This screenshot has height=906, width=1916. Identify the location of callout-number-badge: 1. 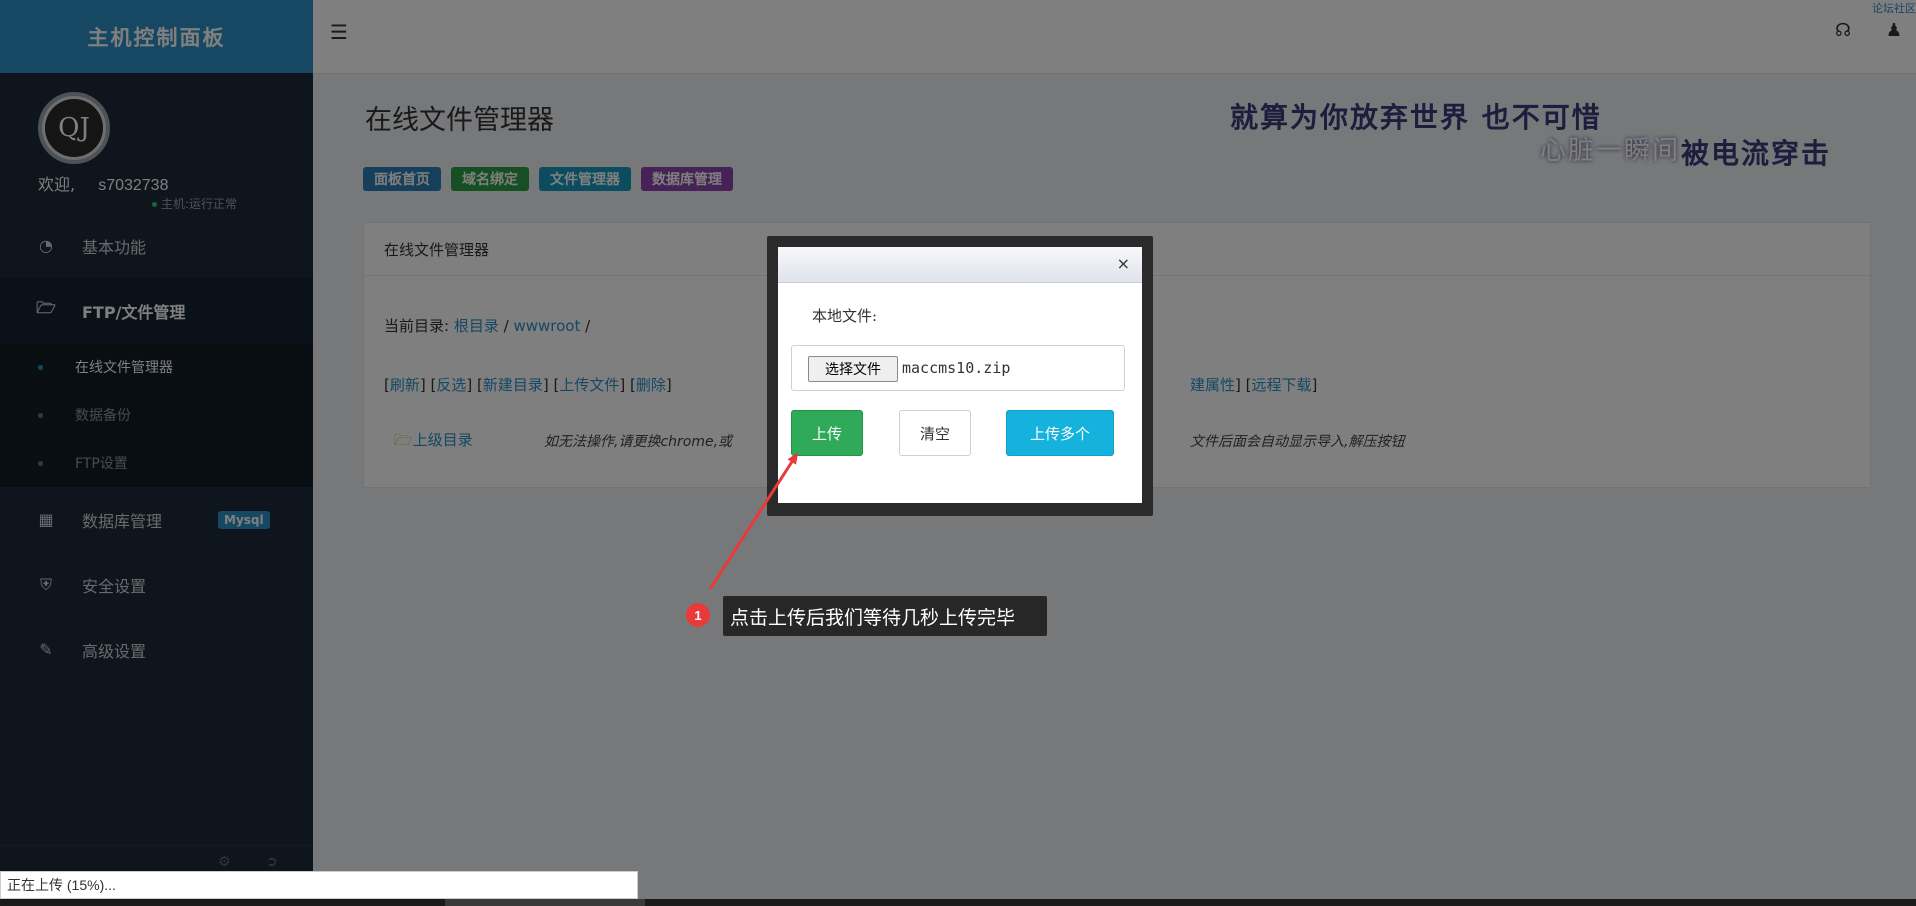
(698, 615).